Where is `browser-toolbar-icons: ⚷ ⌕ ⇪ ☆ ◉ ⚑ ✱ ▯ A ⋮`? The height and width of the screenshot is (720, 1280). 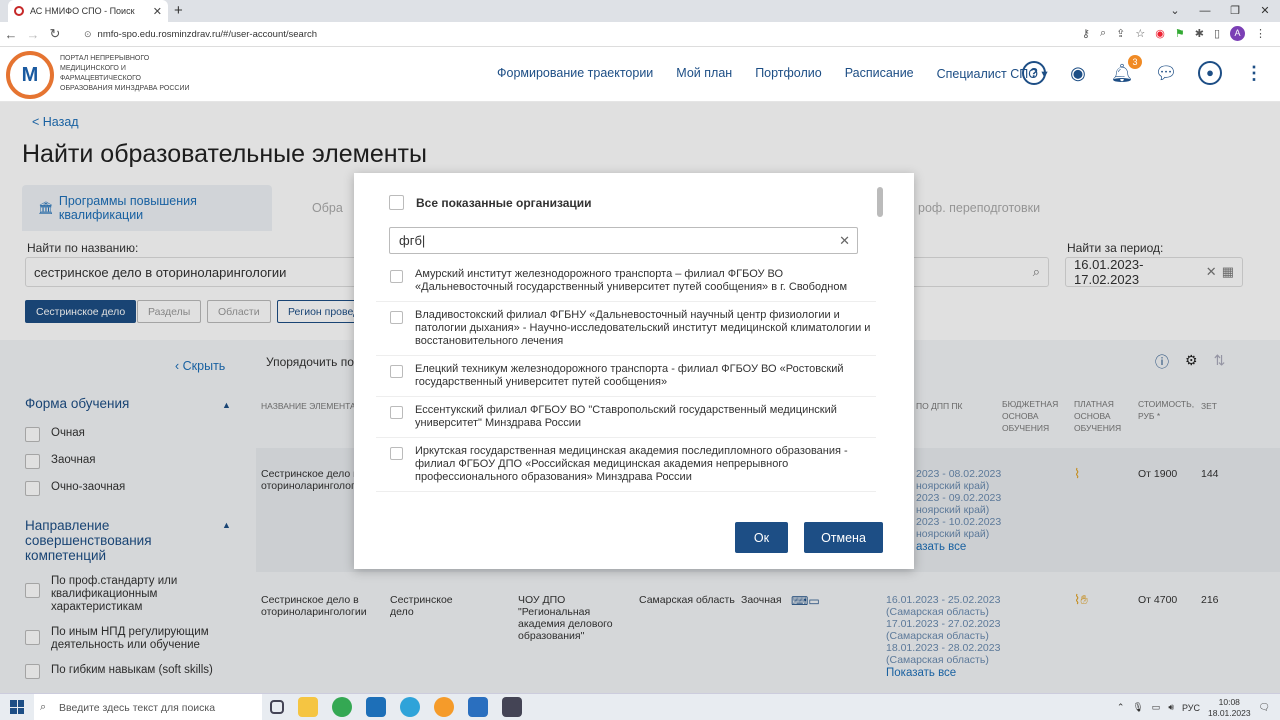
browser-toolbar-icons: ⚷ ⌕ ⇪ ☆ ◉ ⚑ ✱ ▯ A ⋮ is located at coordinates (1174, 33).